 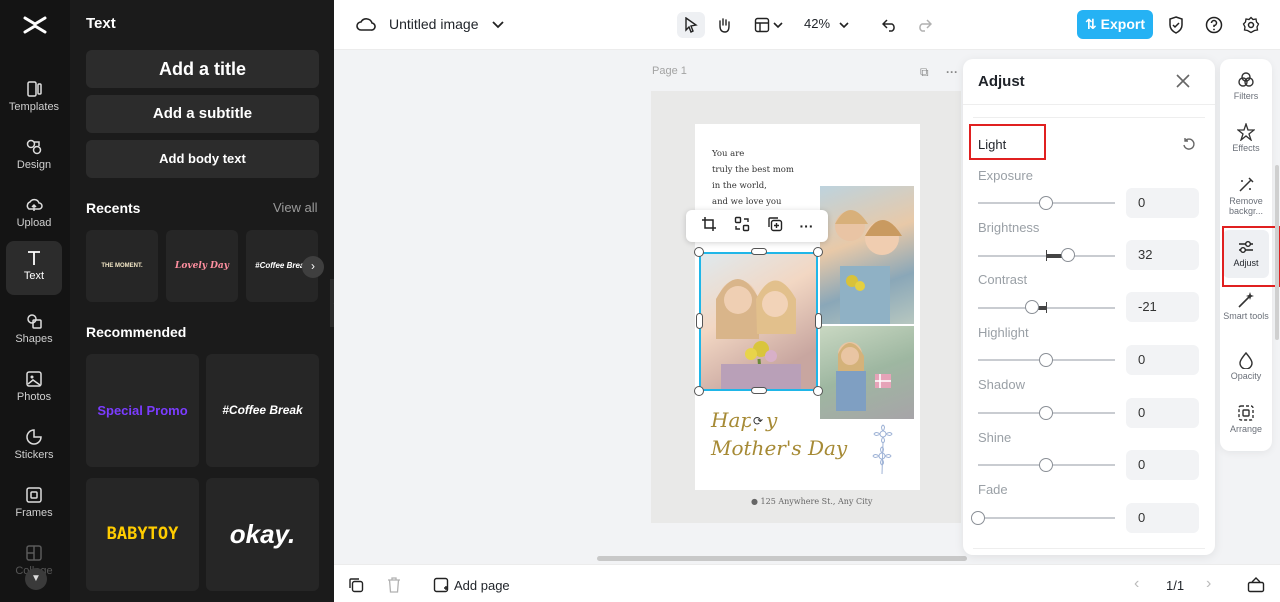 What do you see at coordinates (1046, 518) in the screenshot?
I see `fade-slider-track` at bounding box center [1046, 518].